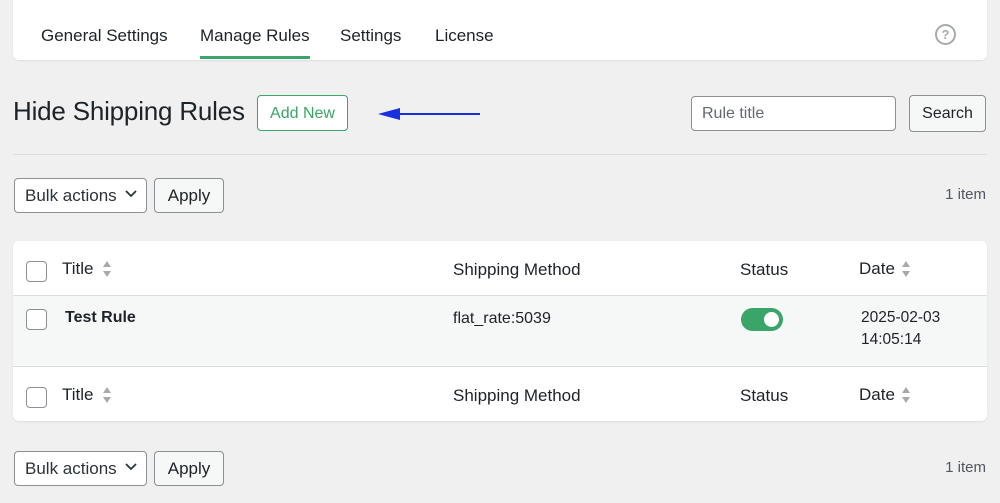 The height and width of the screenshot is (503, 1000). I want to click on column-status-header: Status, so click(764, 269).